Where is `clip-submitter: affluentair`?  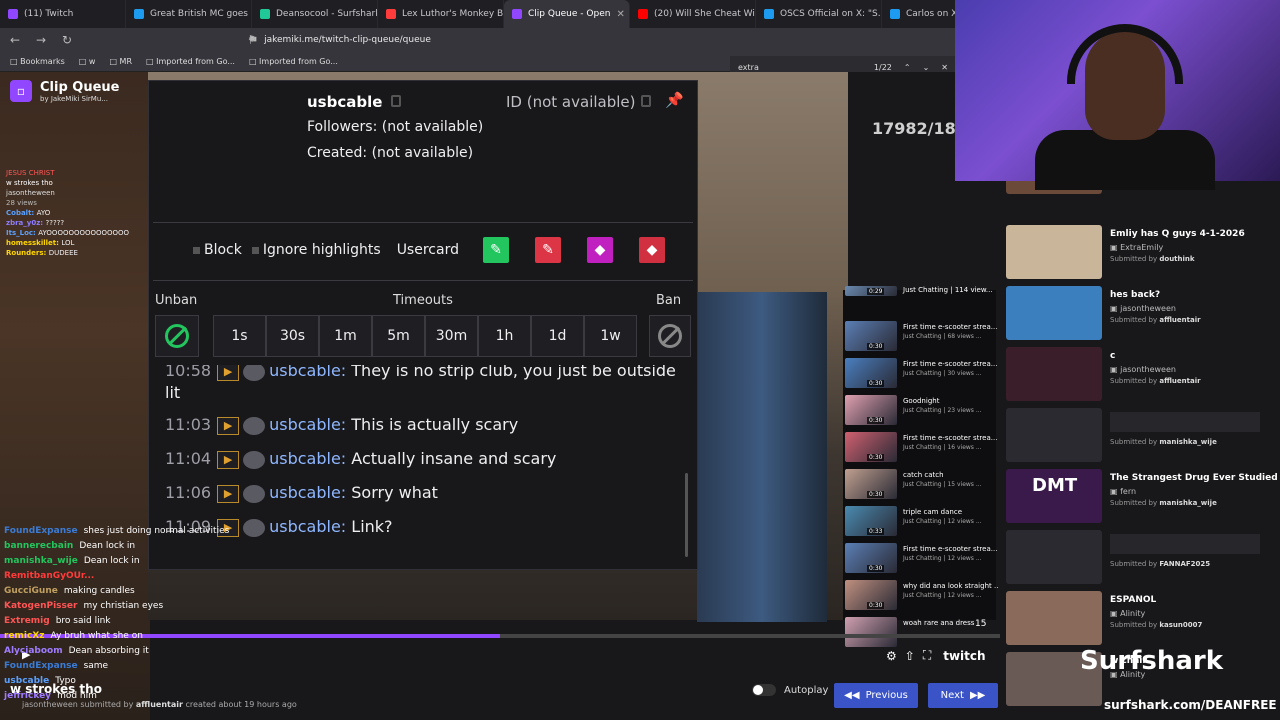 clip-submitter: affluentair is located at coordinates (159, 704).